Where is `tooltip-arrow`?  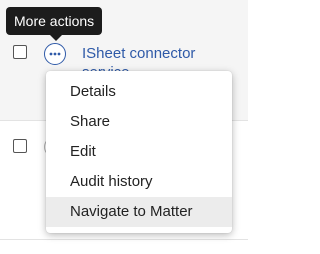
tooltip-arrow is located at coordinates (56, 38).